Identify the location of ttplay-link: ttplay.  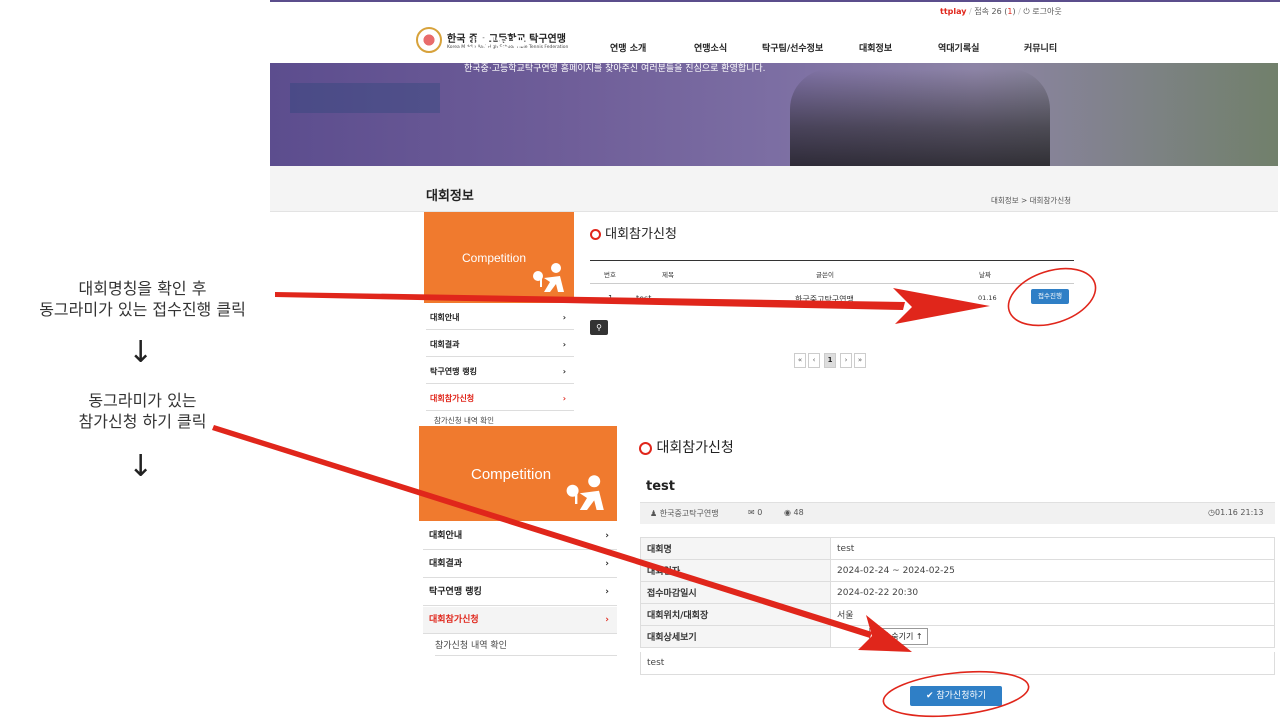
(953, 11).